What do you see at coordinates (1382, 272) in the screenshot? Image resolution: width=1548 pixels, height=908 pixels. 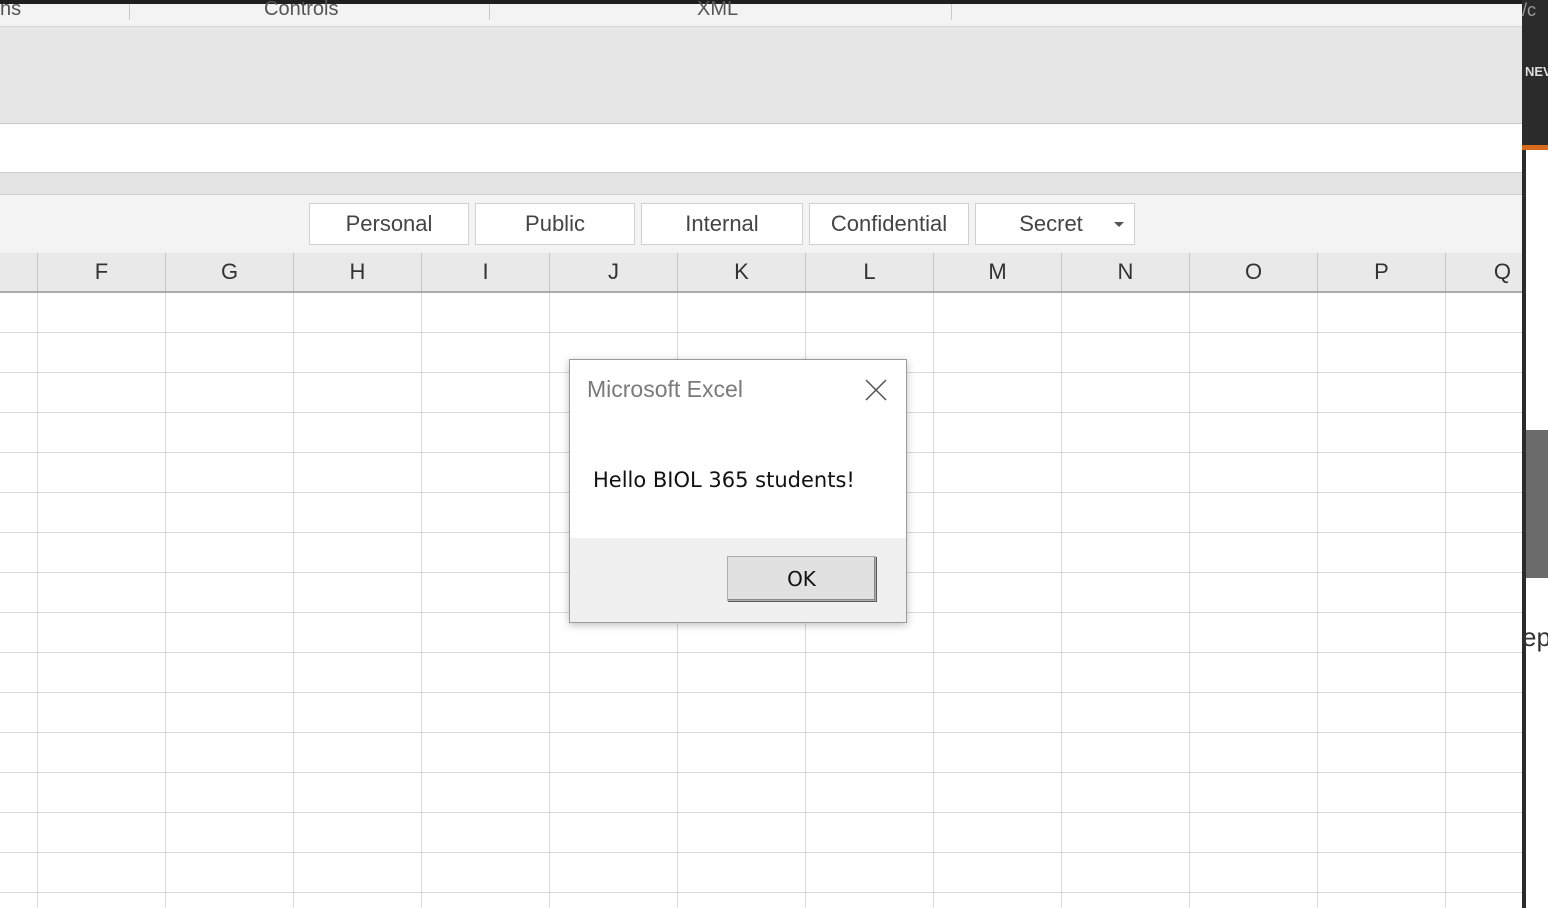 I see `column-header-p: P` at bounding box center [1382, 272].